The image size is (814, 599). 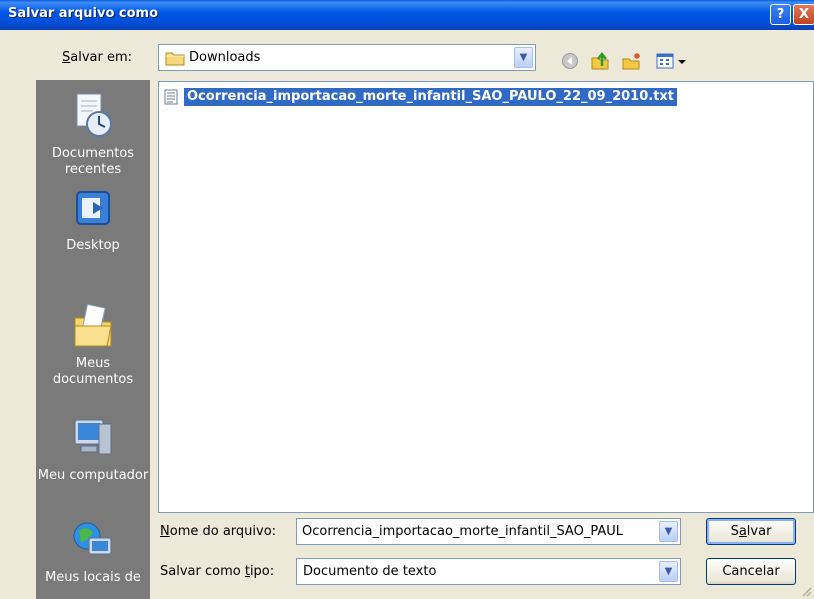 What do you see at coordinates (93, 371) in the screenshot?
I see `place-label: Meus documentos` at bounding box center [93, 371].